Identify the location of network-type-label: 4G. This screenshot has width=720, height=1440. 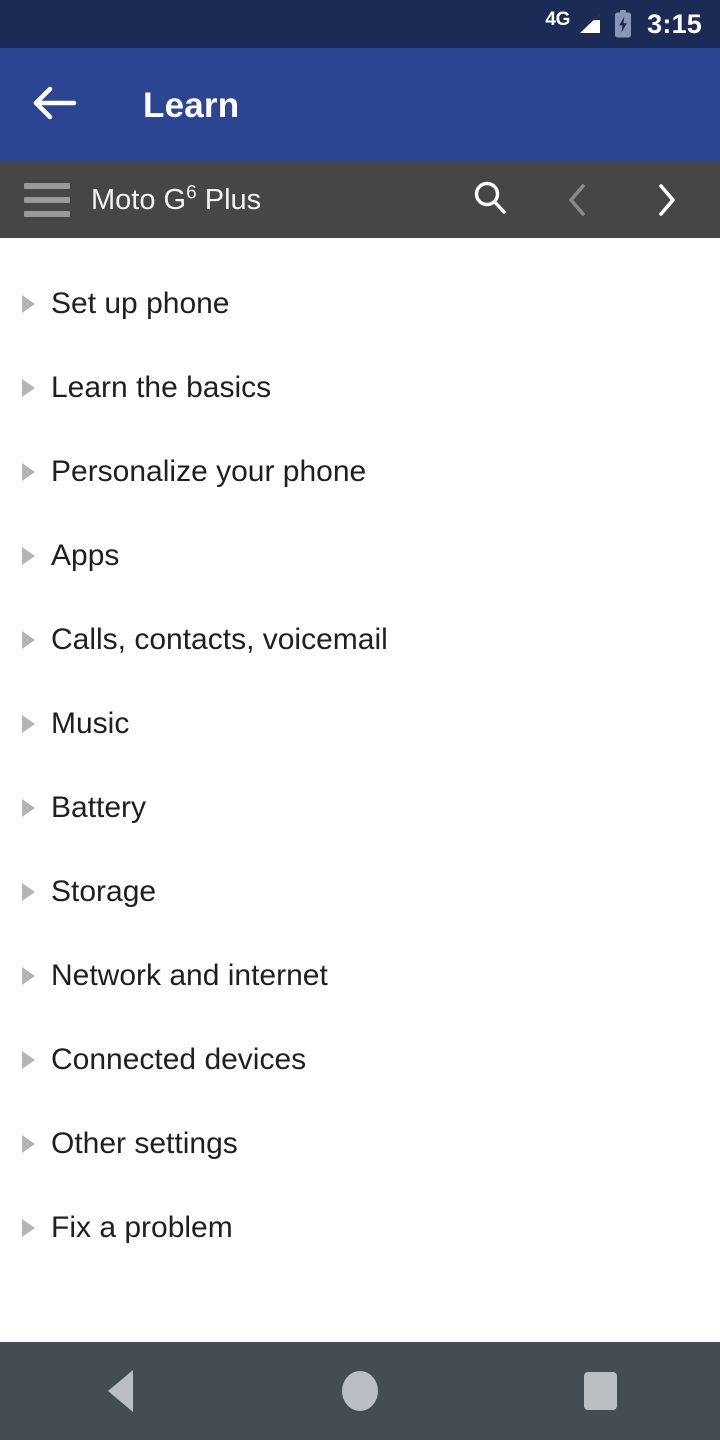
(558, 19).